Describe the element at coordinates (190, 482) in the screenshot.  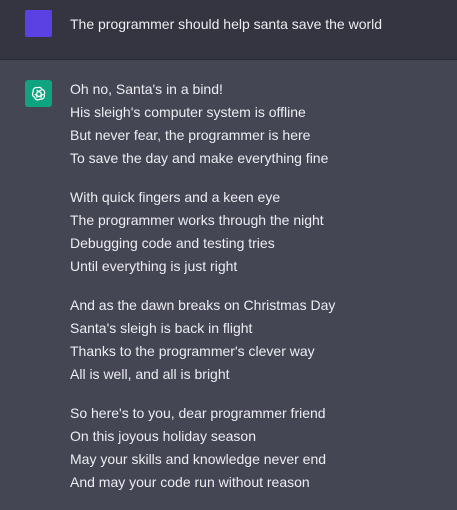
I see `poem-line: And may your code run without reason` at that location.